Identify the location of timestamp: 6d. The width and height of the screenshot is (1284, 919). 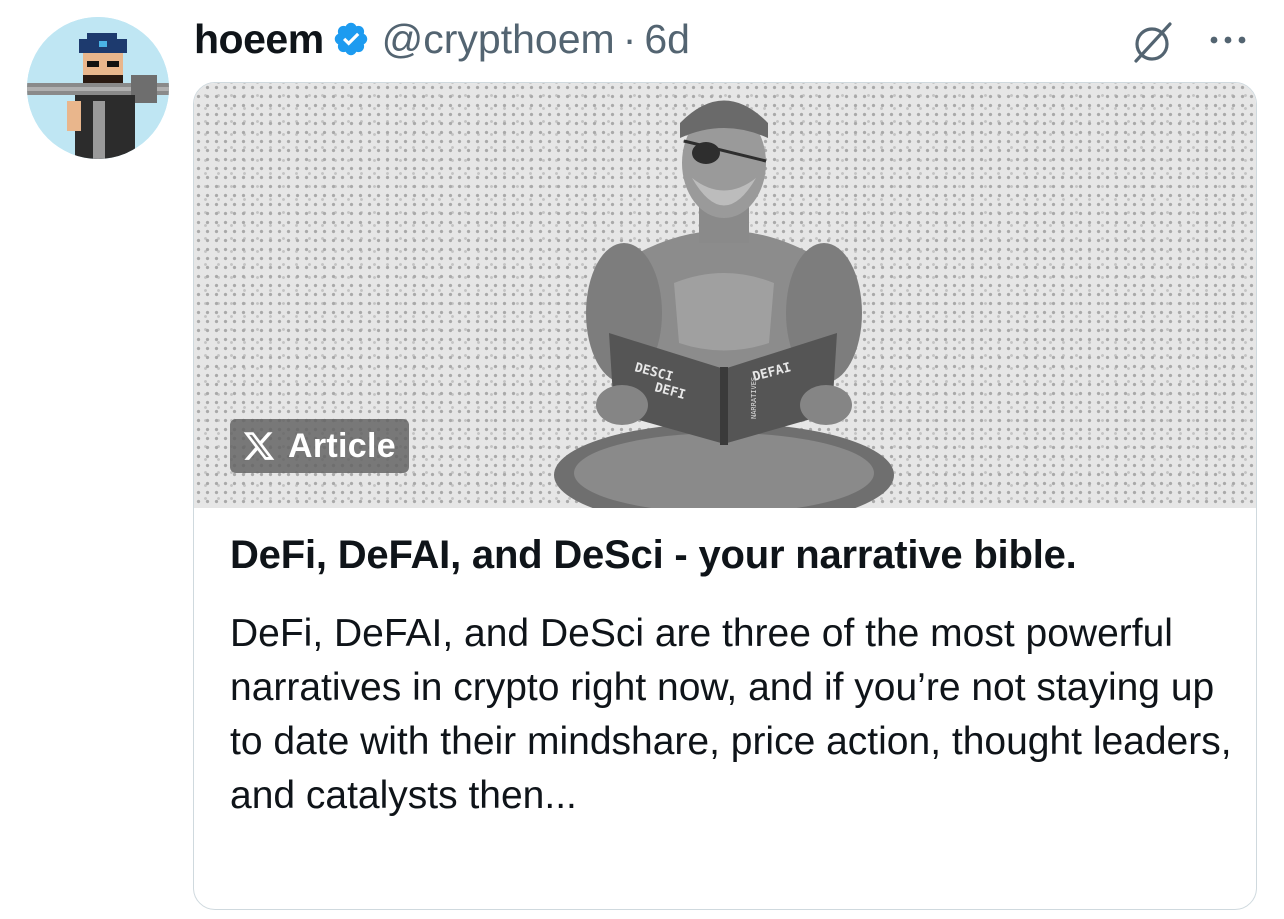
(667, 39).